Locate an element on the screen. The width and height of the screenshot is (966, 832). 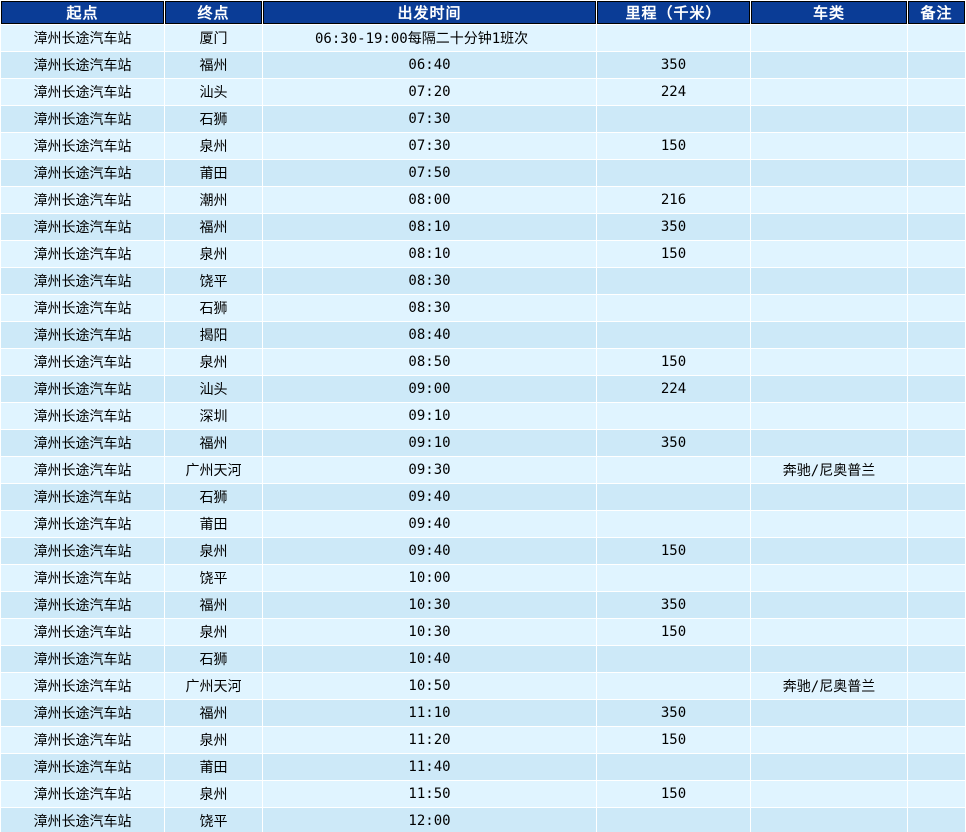
cell-departure-time: 11:50 is located at coordinates (429, 794).